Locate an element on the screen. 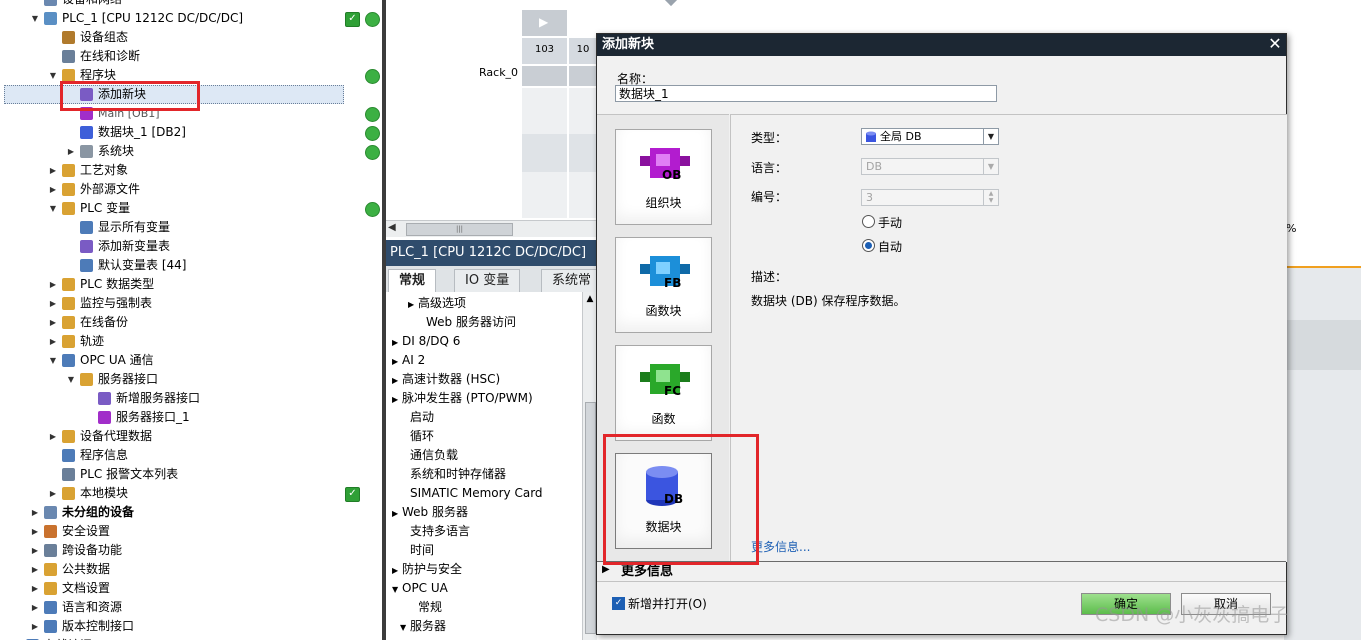  rack-header-arrow: ▶ is located at coordinates (544, 23).